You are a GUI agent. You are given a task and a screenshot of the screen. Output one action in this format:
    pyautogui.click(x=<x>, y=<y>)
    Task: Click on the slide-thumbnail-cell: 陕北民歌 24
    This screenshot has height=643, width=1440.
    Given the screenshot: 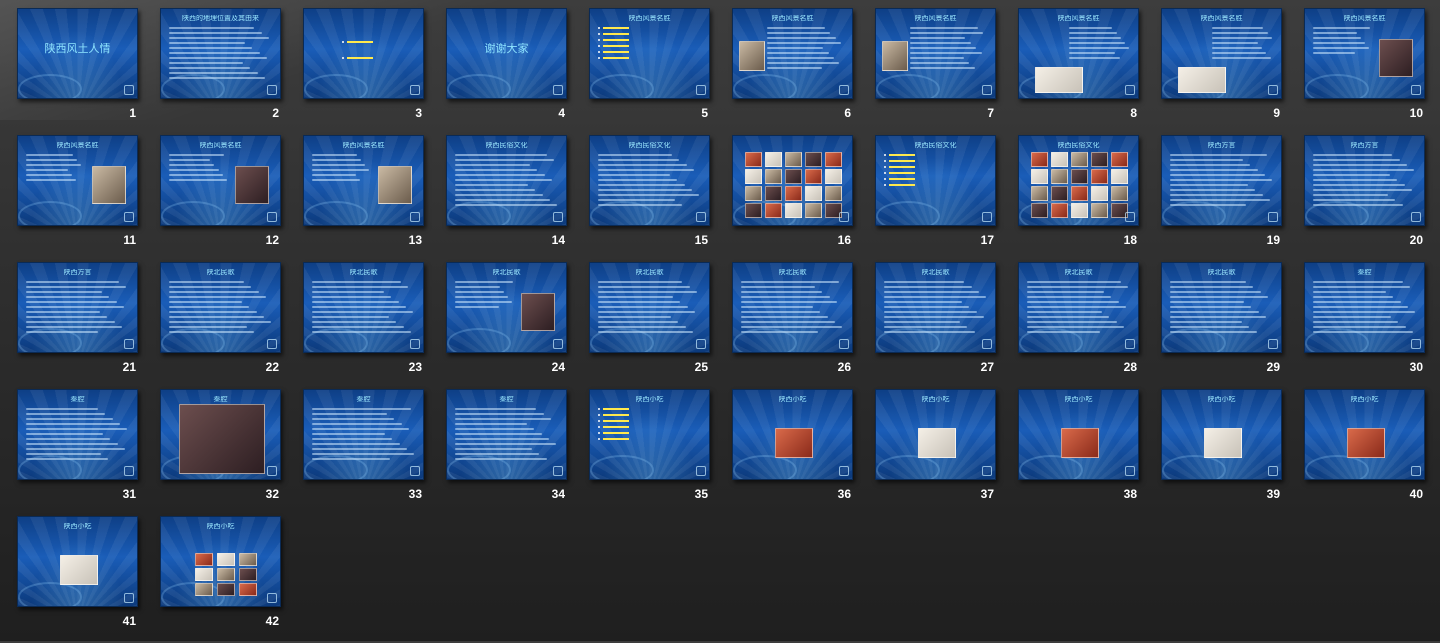 What is the action you would take?
    pyautogui.click(x=506, y=325)
    